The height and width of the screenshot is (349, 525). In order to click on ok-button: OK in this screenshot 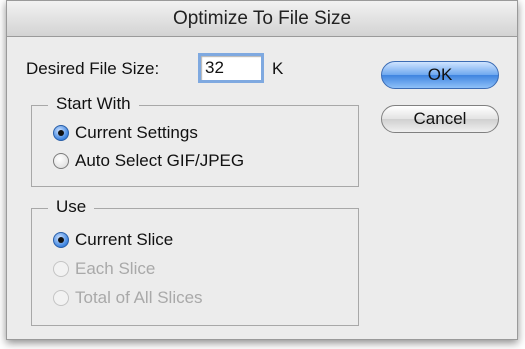, I will do `click(440, 75)`.